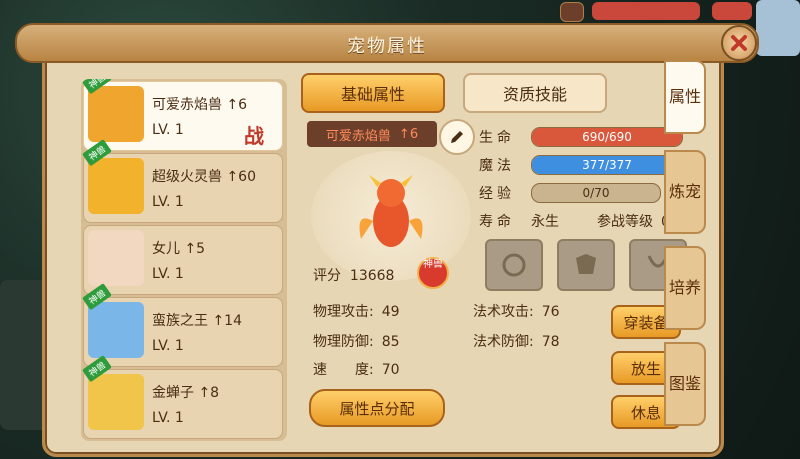  What do you see at coordinates (516, 342) in the screenshot?
I see `stat-mag-def: 法术防御: 78` at bounding box center [516, 342].